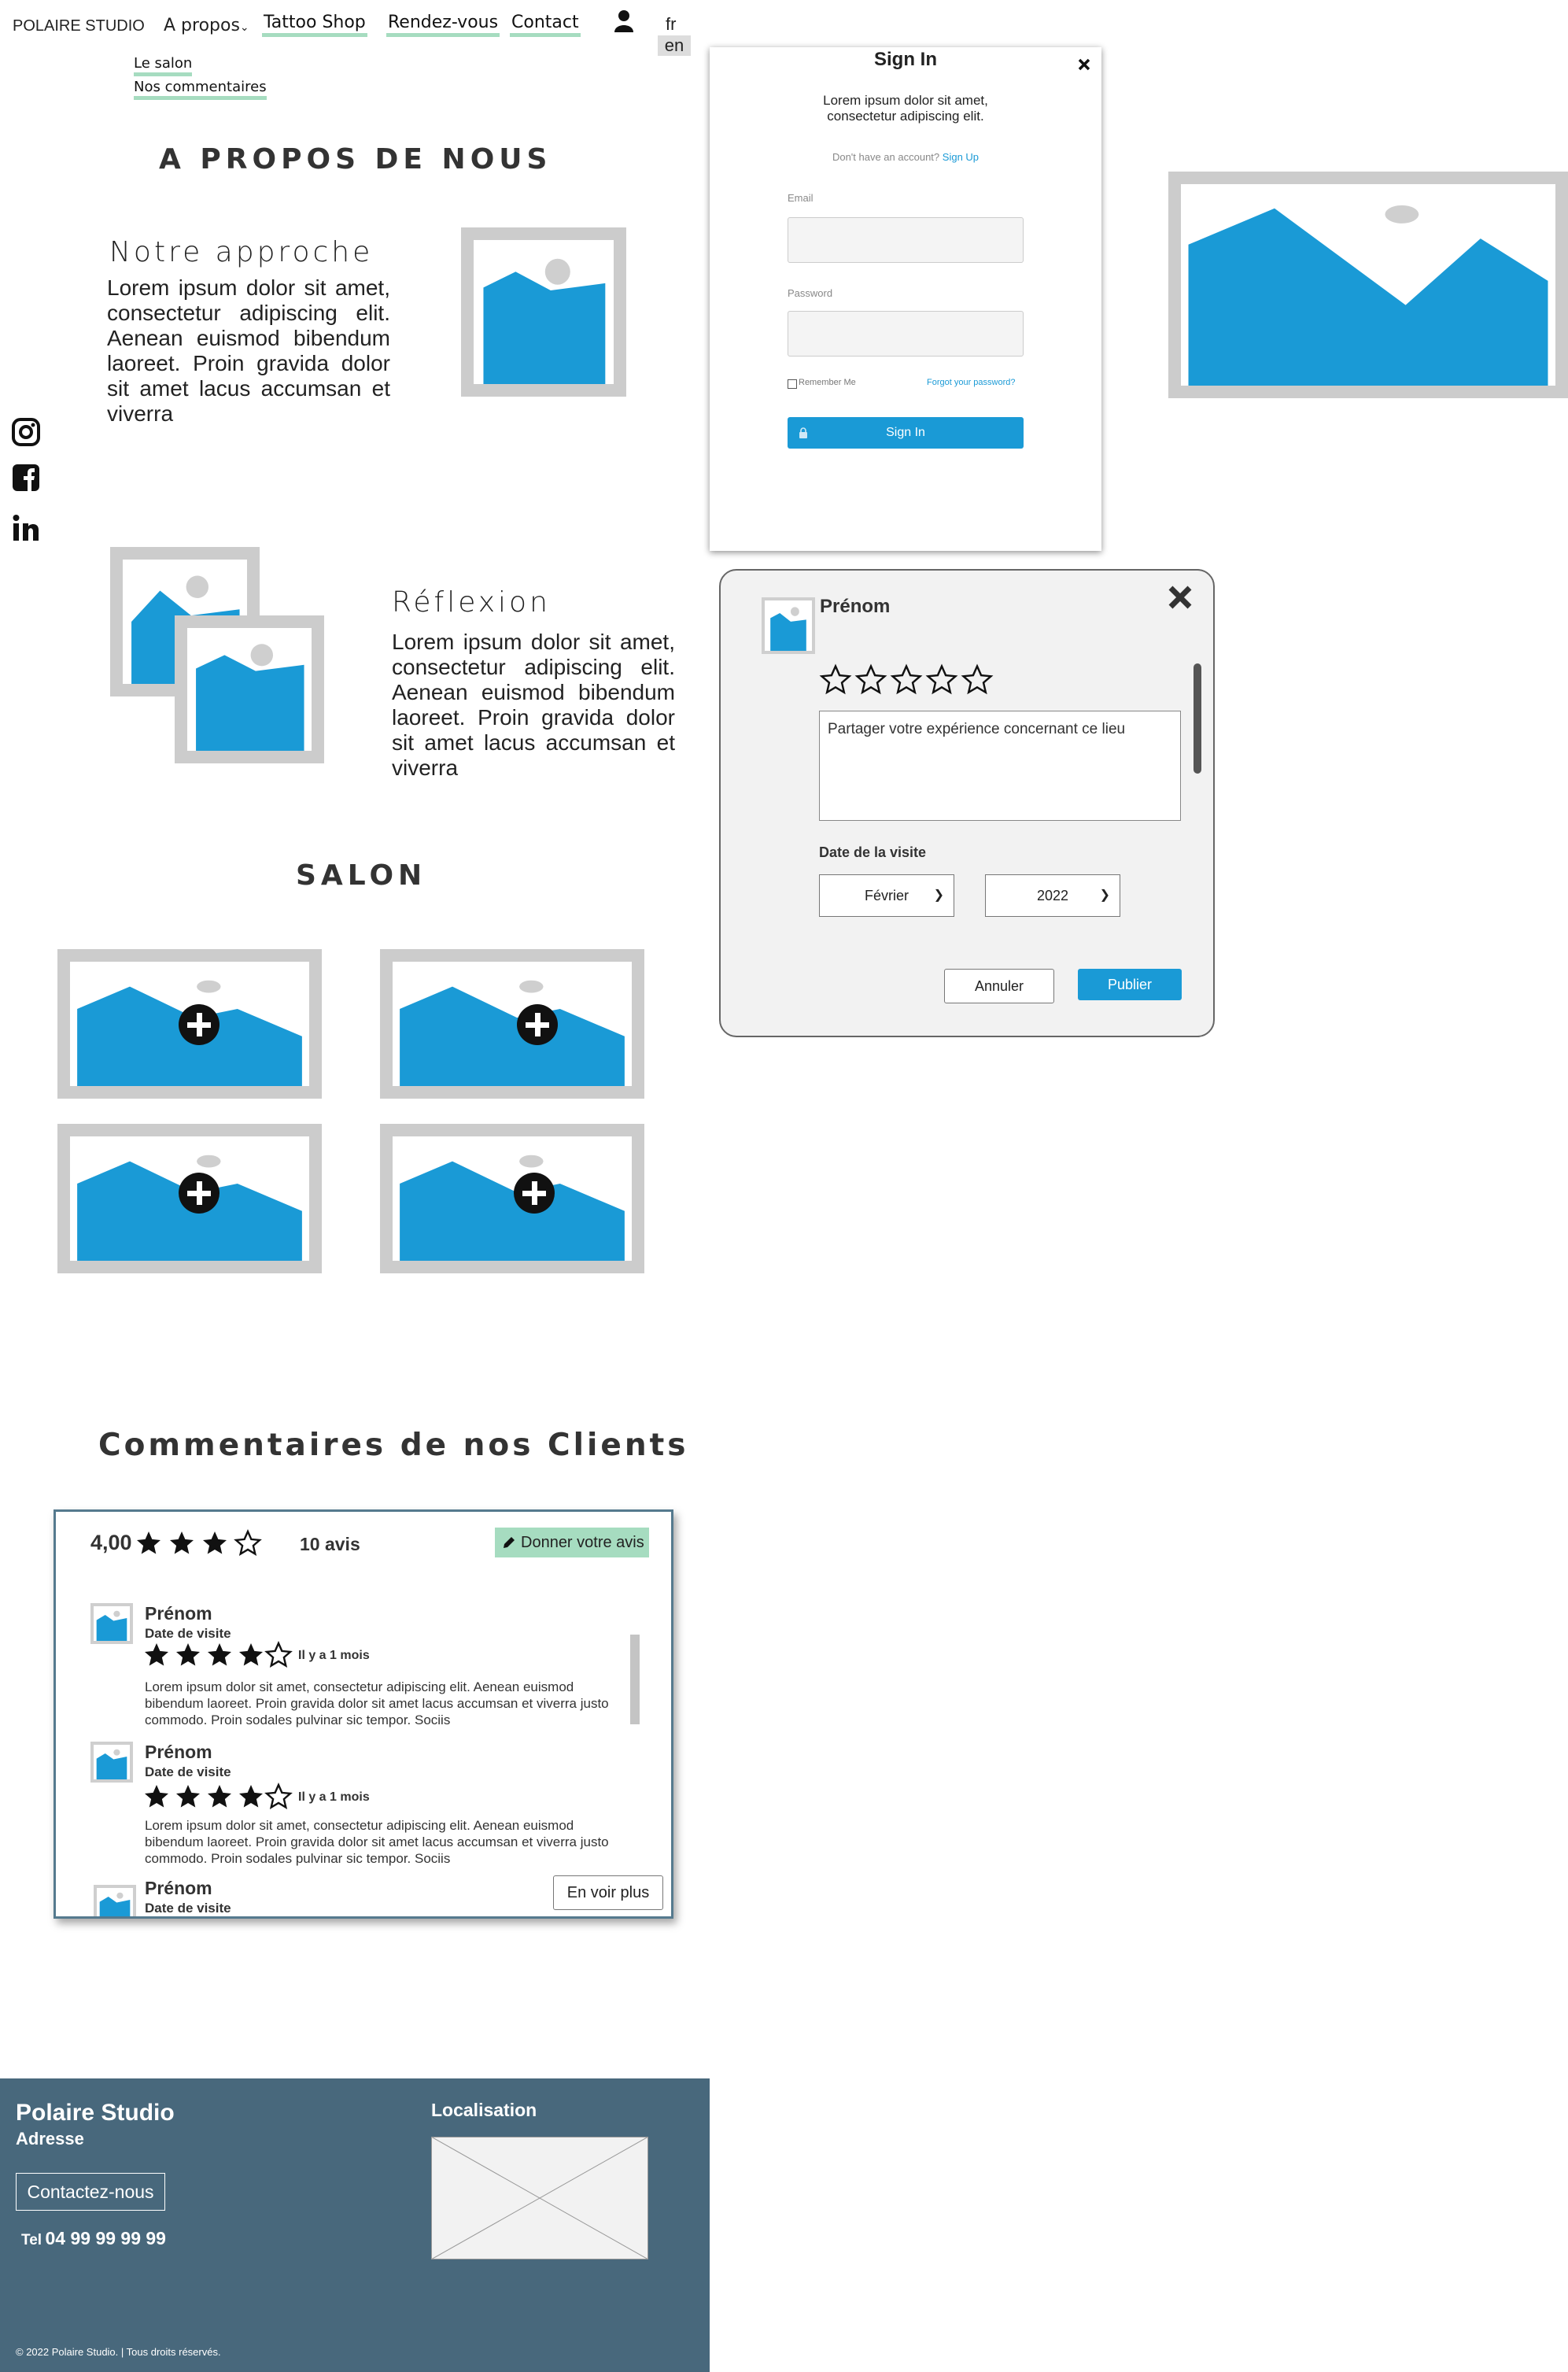  I want to click on comment-time-ago: Il y a 1 mois, so click(334, 1797).